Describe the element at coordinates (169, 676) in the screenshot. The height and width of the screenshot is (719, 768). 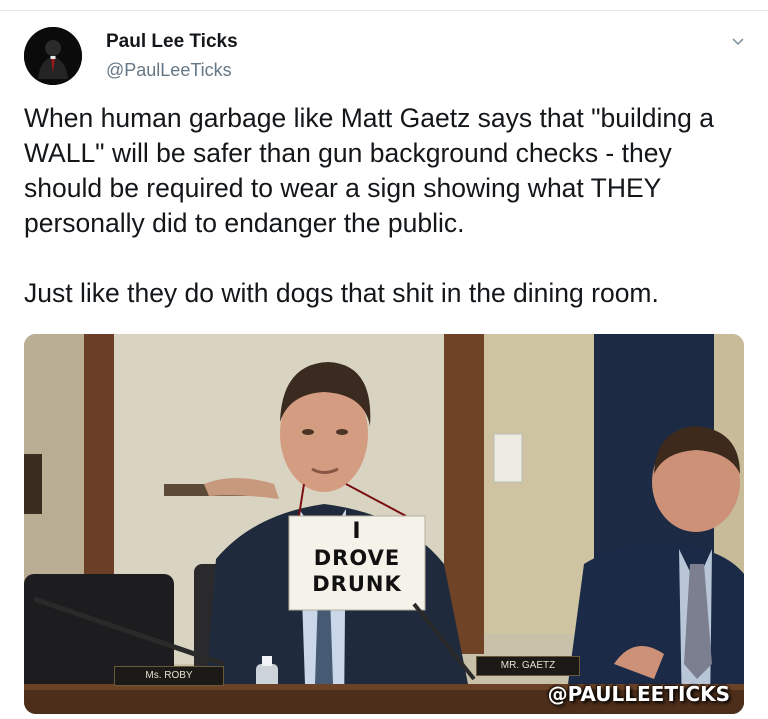
I see `nameplate-left: Ms. ROBY` at that location.